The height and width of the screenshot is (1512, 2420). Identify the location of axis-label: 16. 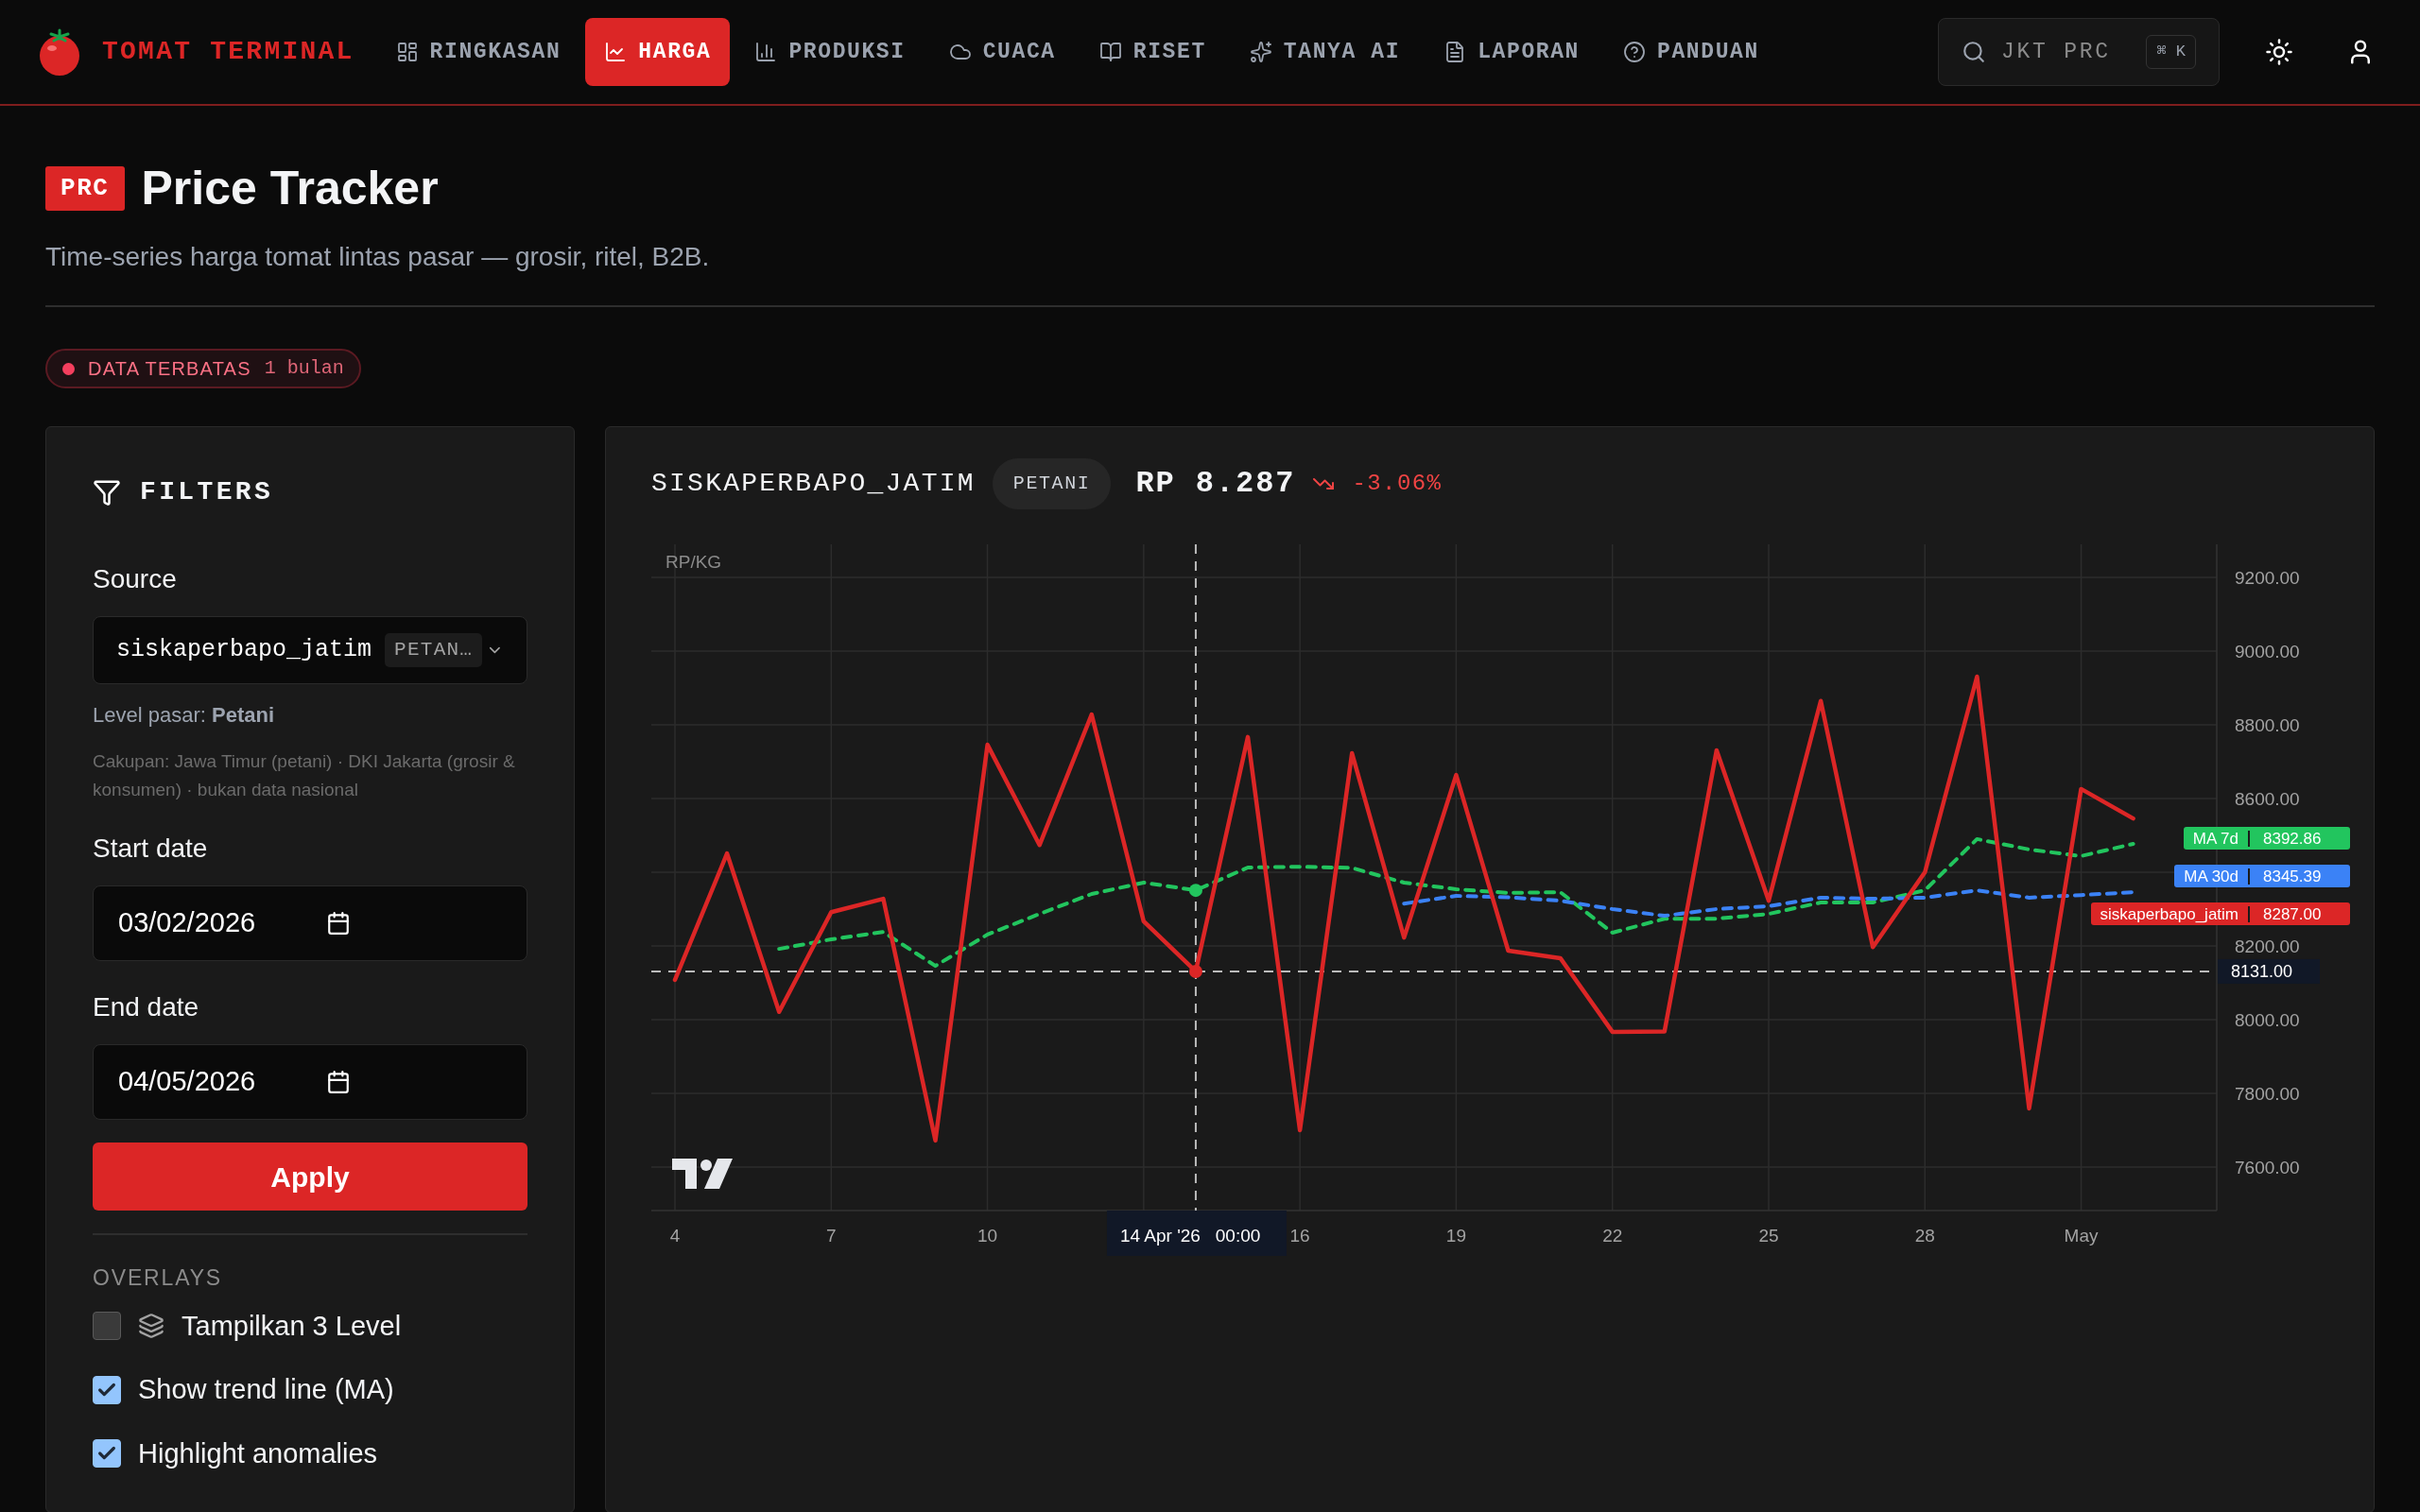
(1299, 1236).